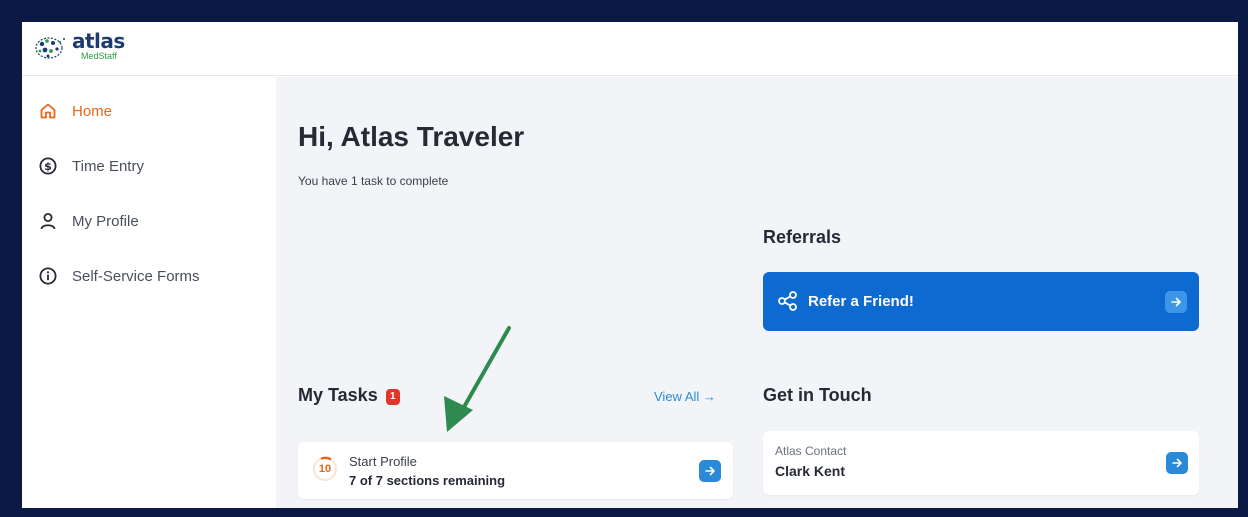 This screenshot has width=1248, height=517. I want to click on user-icon, so click(48, 221).